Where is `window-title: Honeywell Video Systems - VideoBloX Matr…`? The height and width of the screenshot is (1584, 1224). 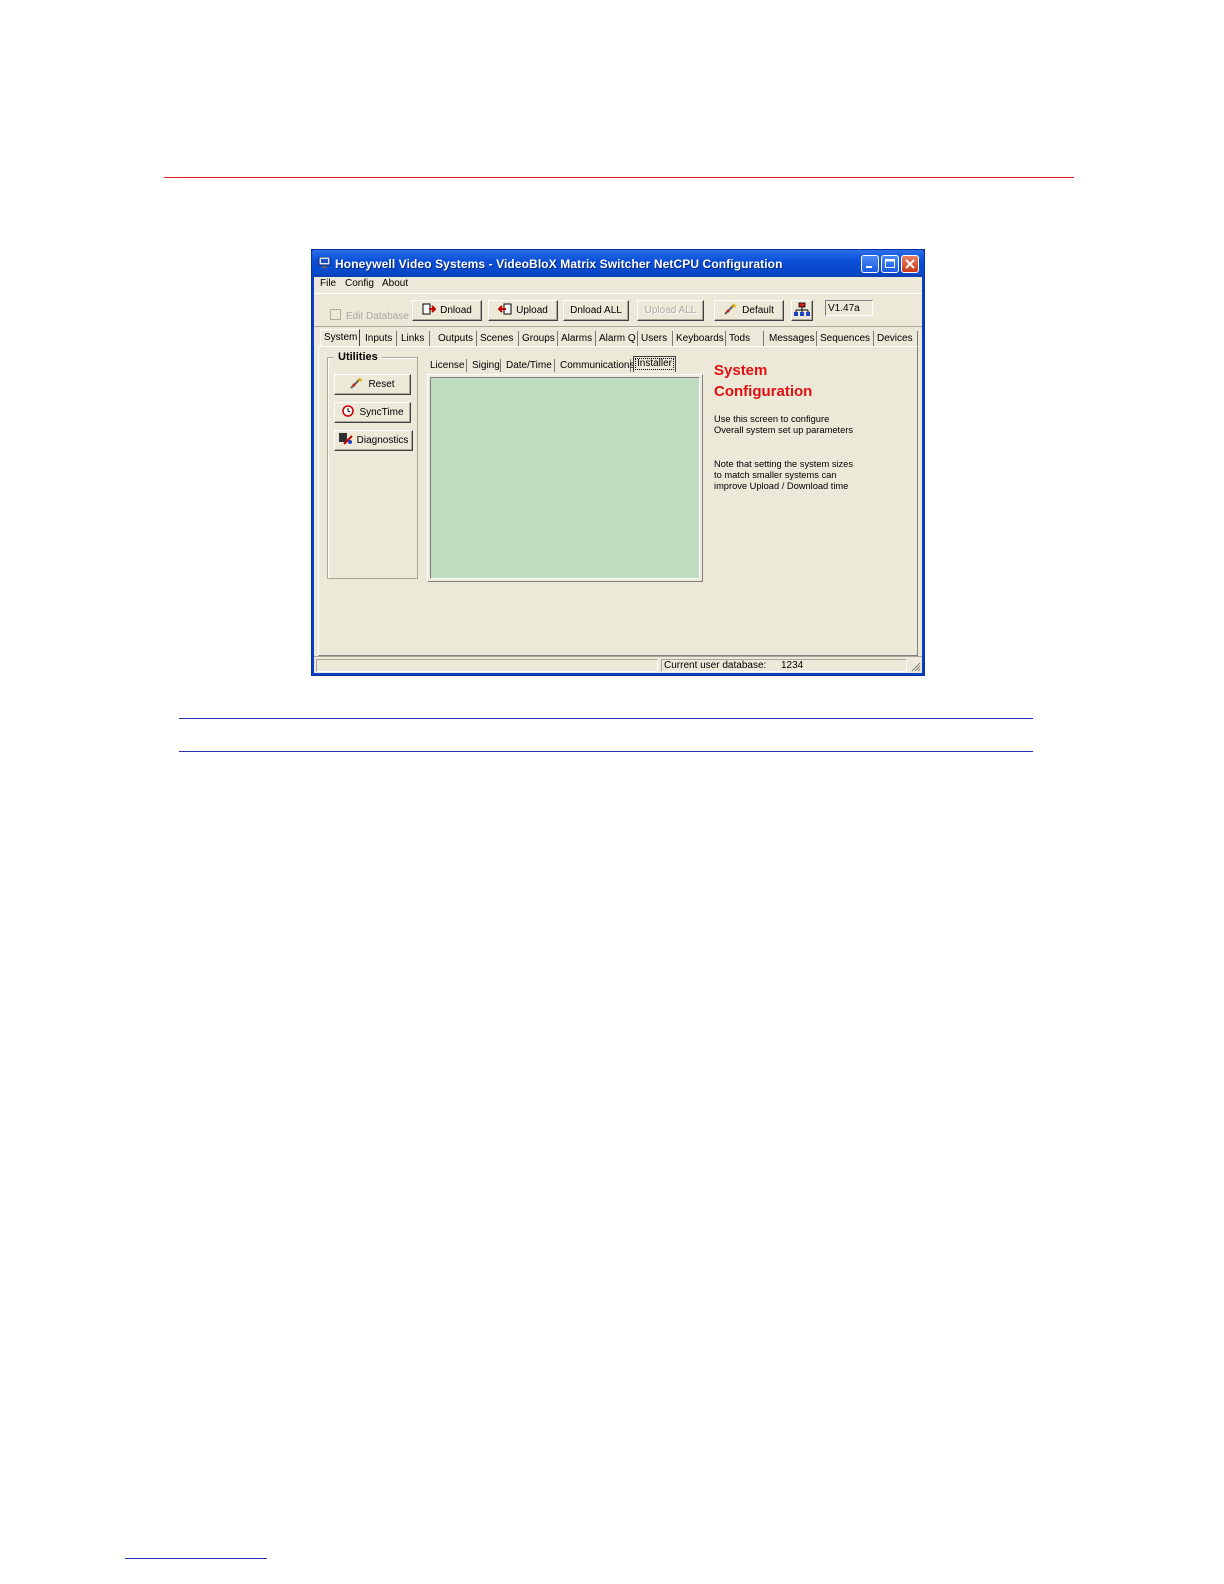 window-title: Honeywell Video Systems - VideoBloX Matr… is located at coordinates (559, 264).